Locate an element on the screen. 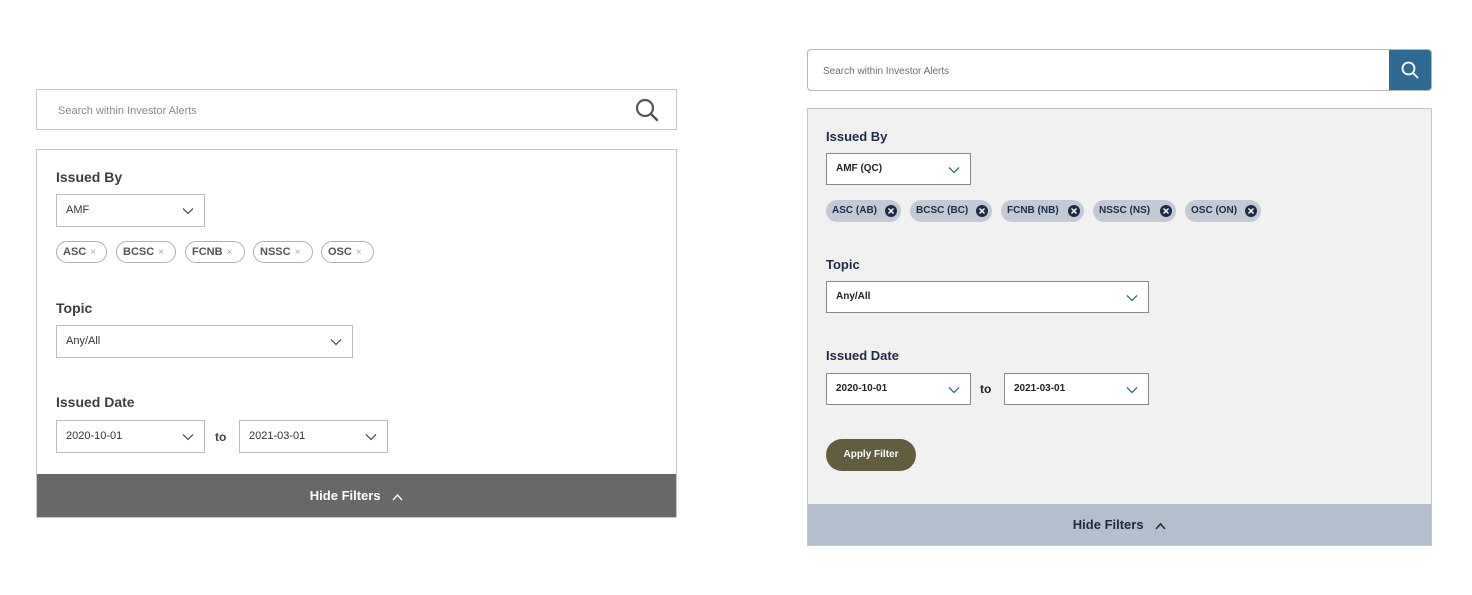 Image resolution: width=1472 pixels, height=595 pixels. chip-osc-on: OSC (ON) is located at coordinates (1223, 211).